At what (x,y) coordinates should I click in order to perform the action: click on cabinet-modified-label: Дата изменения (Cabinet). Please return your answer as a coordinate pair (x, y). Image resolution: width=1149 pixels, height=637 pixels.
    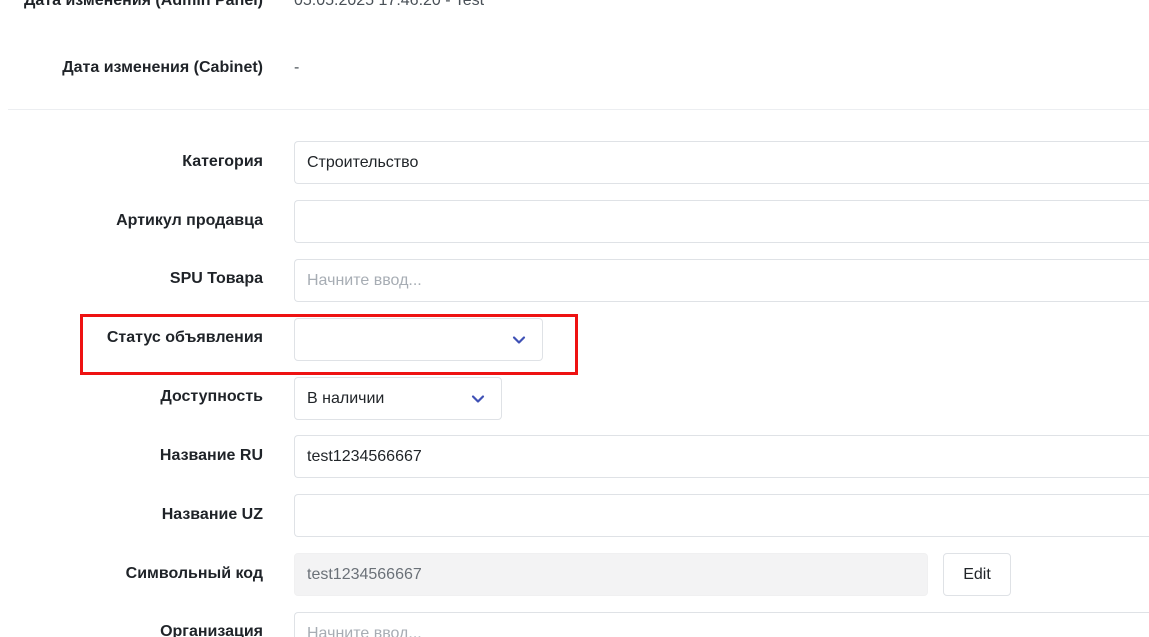
    Looking at the image, I should click on (162, 67).